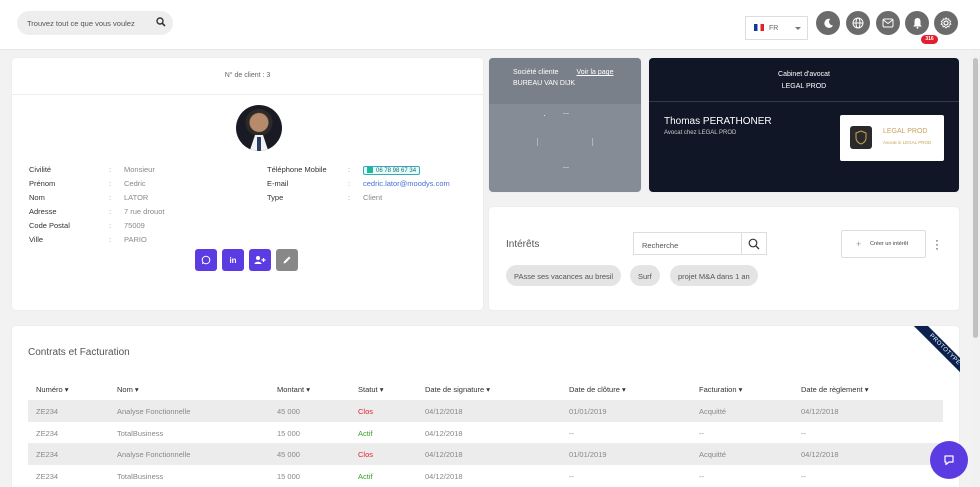  What do you see at coordinates (888, 23) in the screenshot?
I see `mail-button` at bounding box center [888, 23].